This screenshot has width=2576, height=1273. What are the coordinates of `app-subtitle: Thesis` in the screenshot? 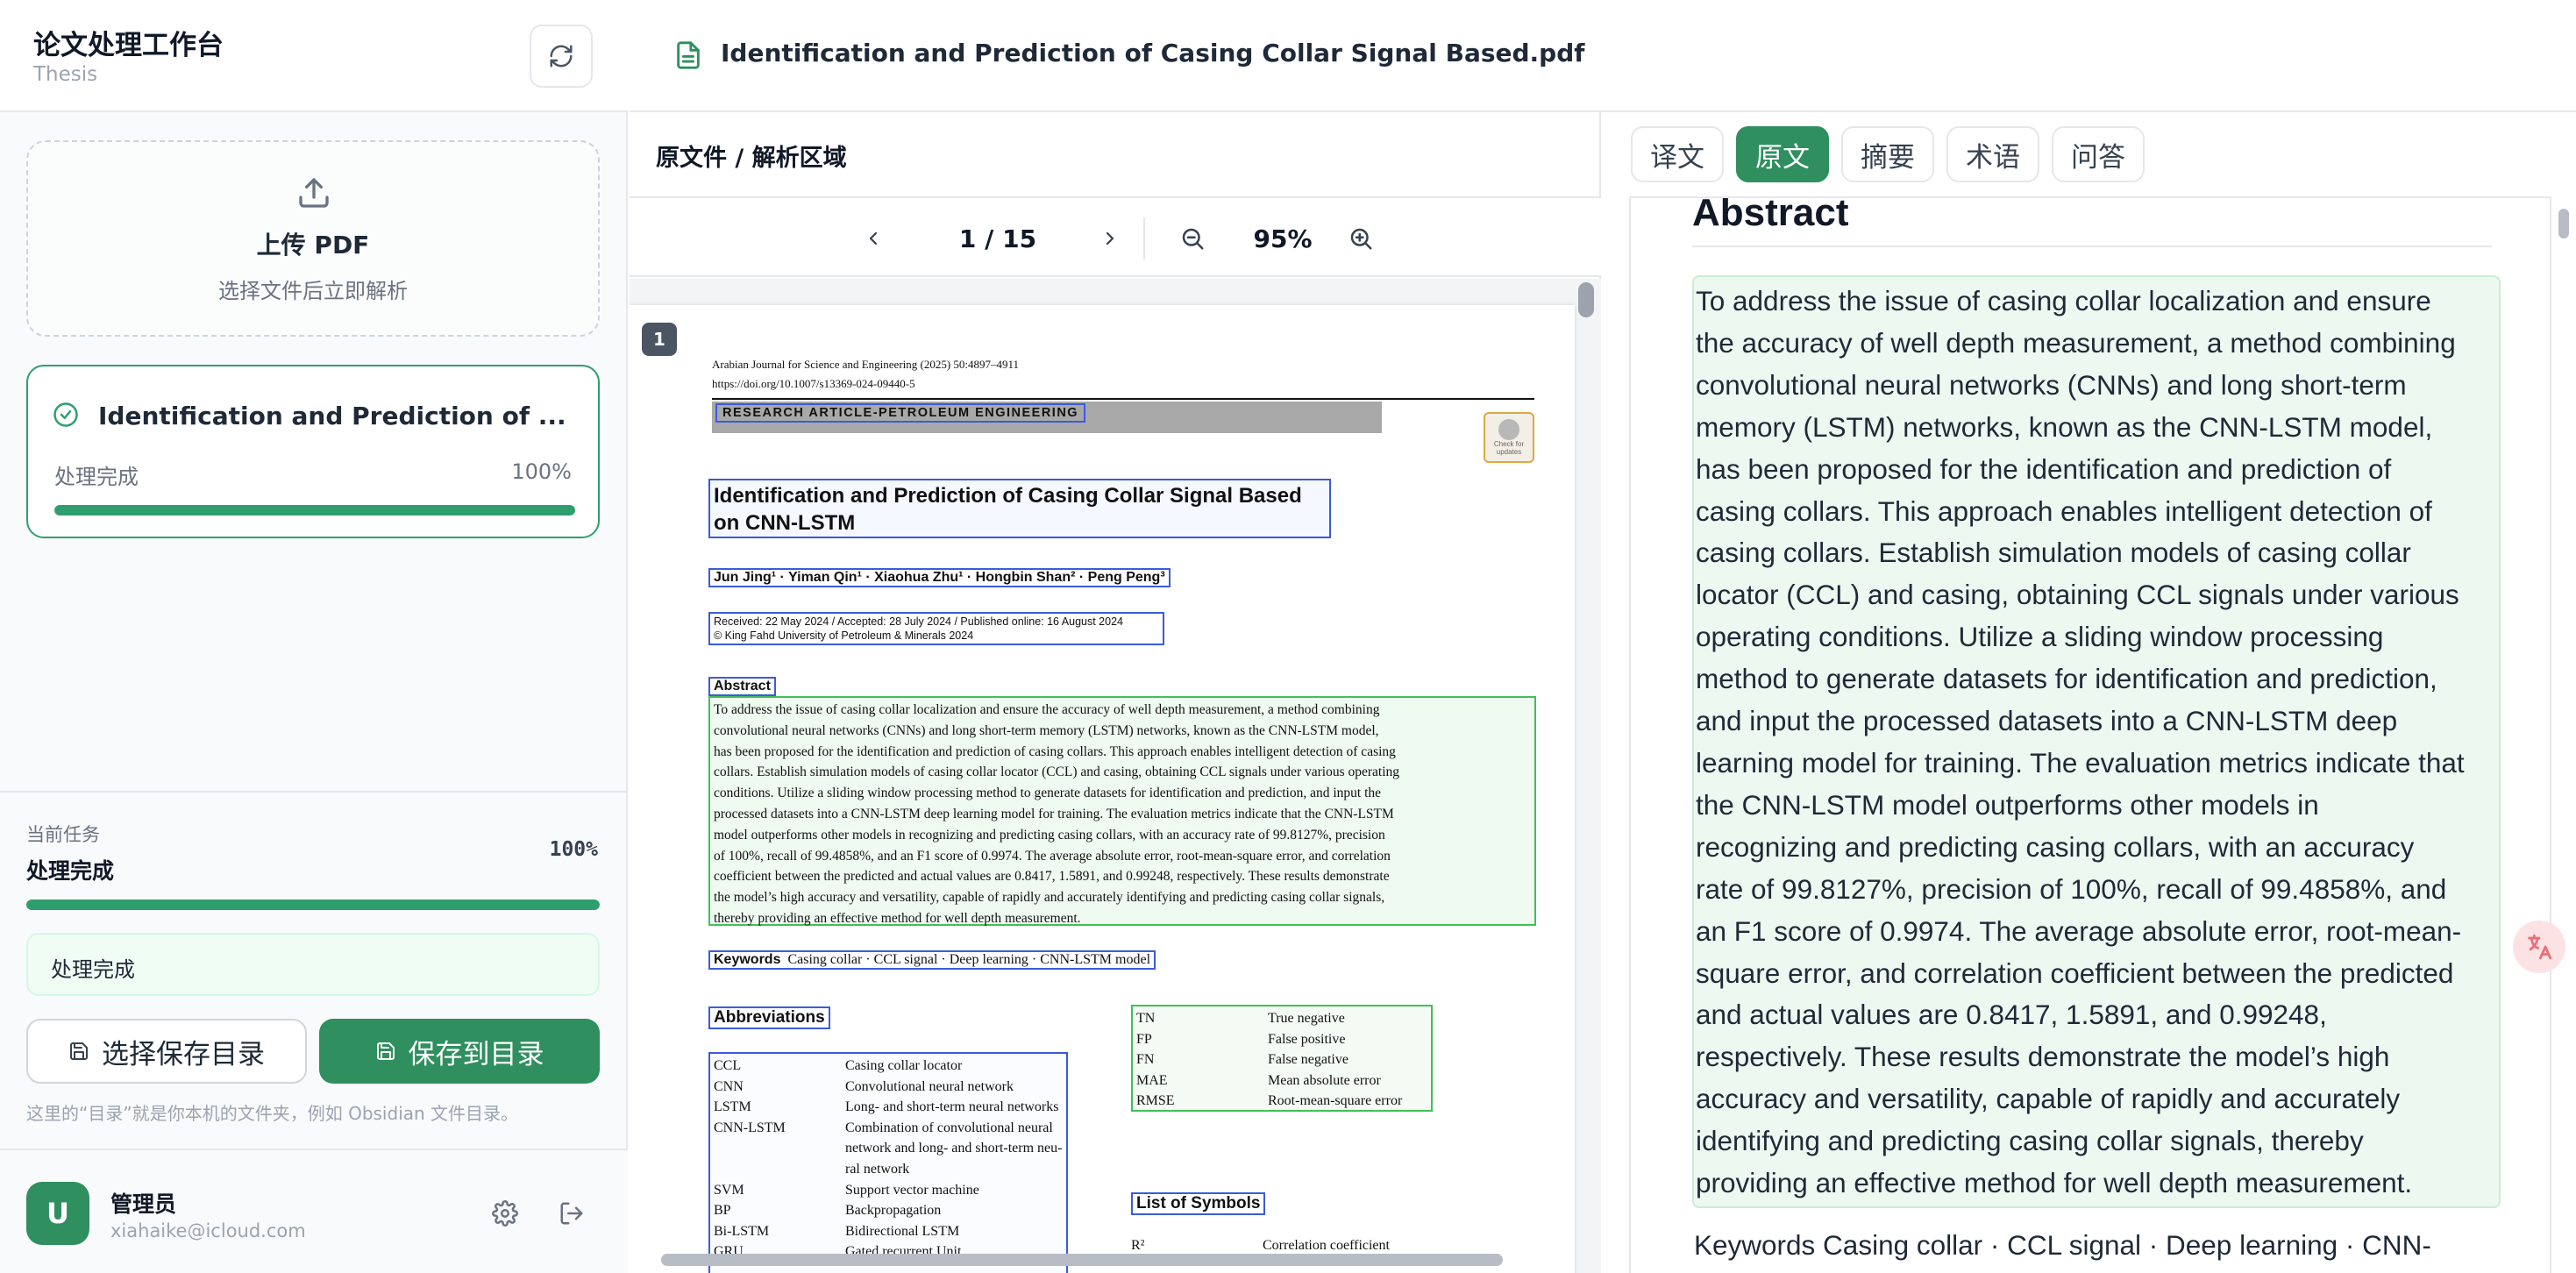 It's located at (65, 74).